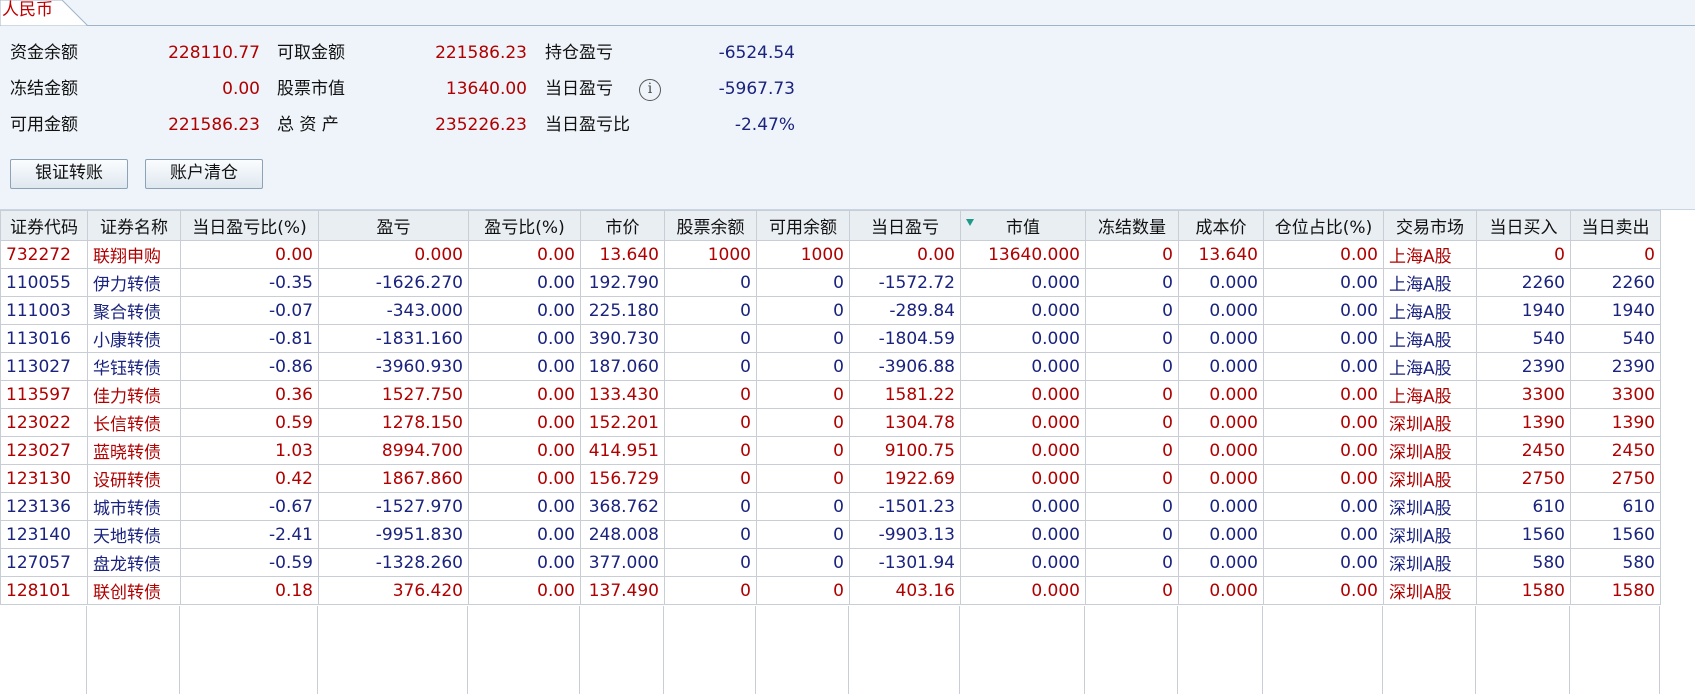 The image size is (1695, 694). I want to click on cell-code: 123022, so click(44, 422).